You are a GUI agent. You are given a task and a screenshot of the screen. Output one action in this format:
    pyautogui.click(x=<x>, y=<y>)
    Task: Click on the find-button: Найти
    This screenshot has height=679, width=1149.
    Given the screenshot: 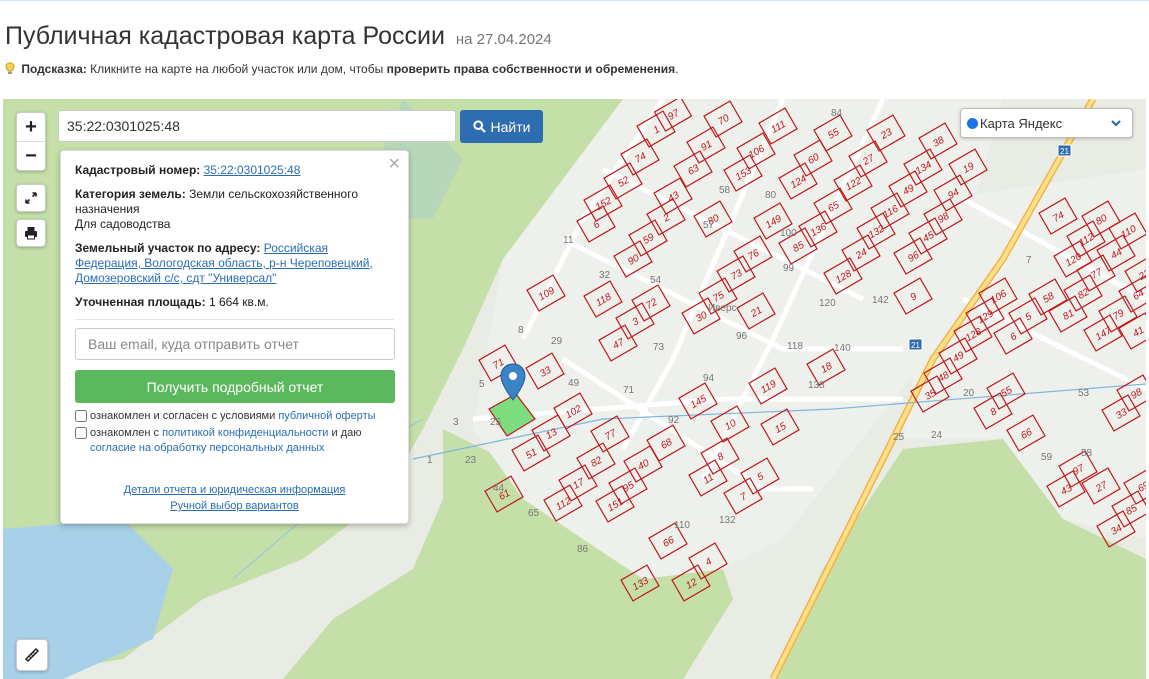 What is the action you would take?
    pyautogui.click(x=501, y=126)
    